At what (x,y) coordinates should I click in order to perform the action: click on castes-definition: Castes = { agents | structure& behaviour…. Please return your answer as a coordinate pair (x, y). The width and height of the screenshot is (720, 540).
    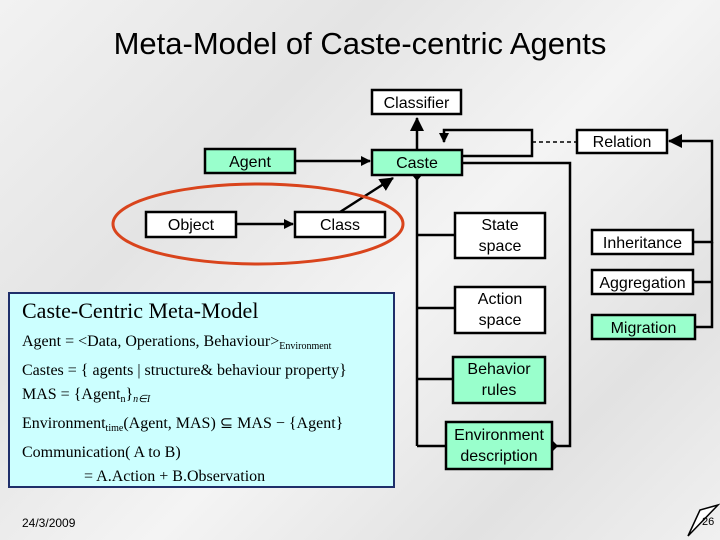
    Looking at the image, I should click on (184, 370).